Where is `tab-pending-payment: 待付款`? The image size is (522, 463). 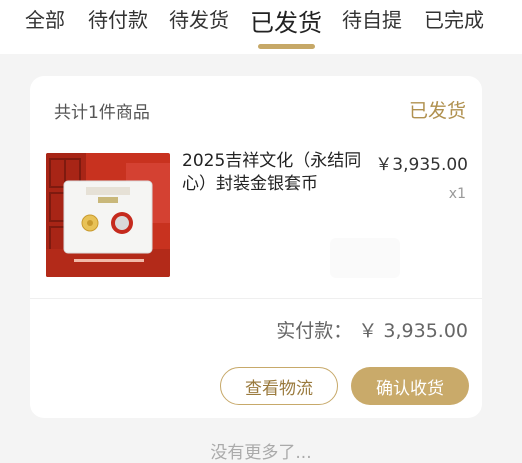
tab-pending-payment: 待付款 is located at coordinates (118, 18).